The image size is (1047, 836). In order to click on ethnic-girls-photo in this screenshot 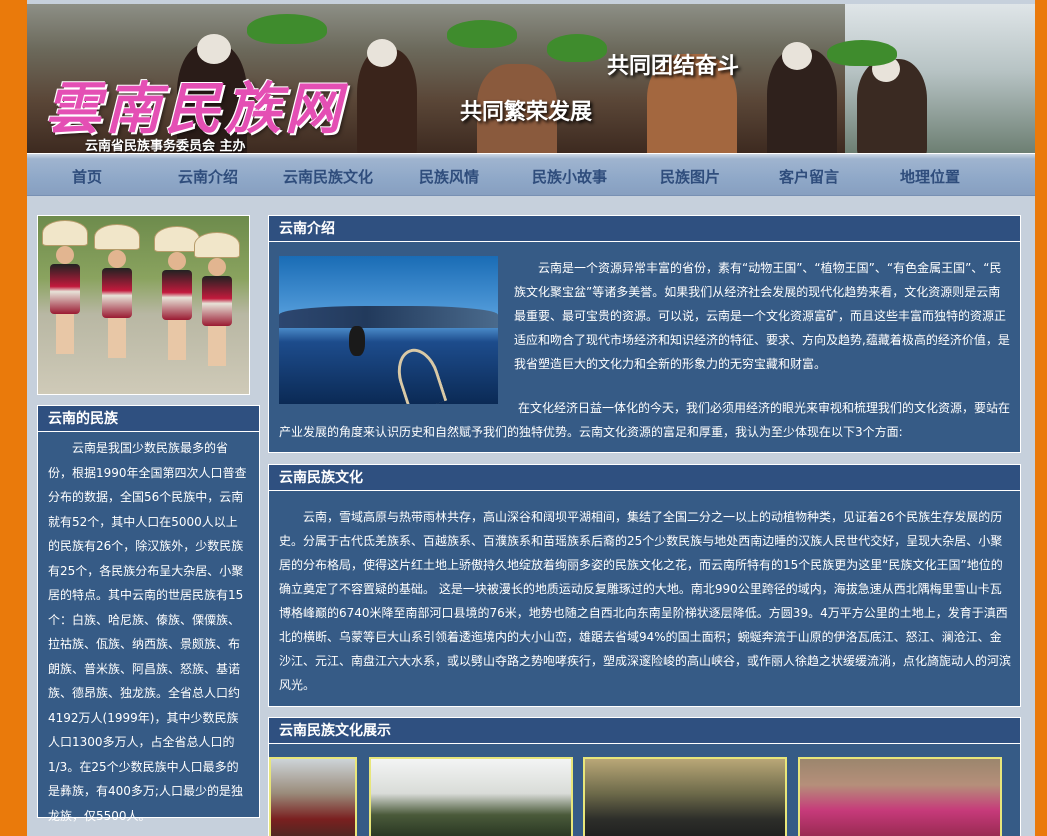, I will do `click(143, 305)`.